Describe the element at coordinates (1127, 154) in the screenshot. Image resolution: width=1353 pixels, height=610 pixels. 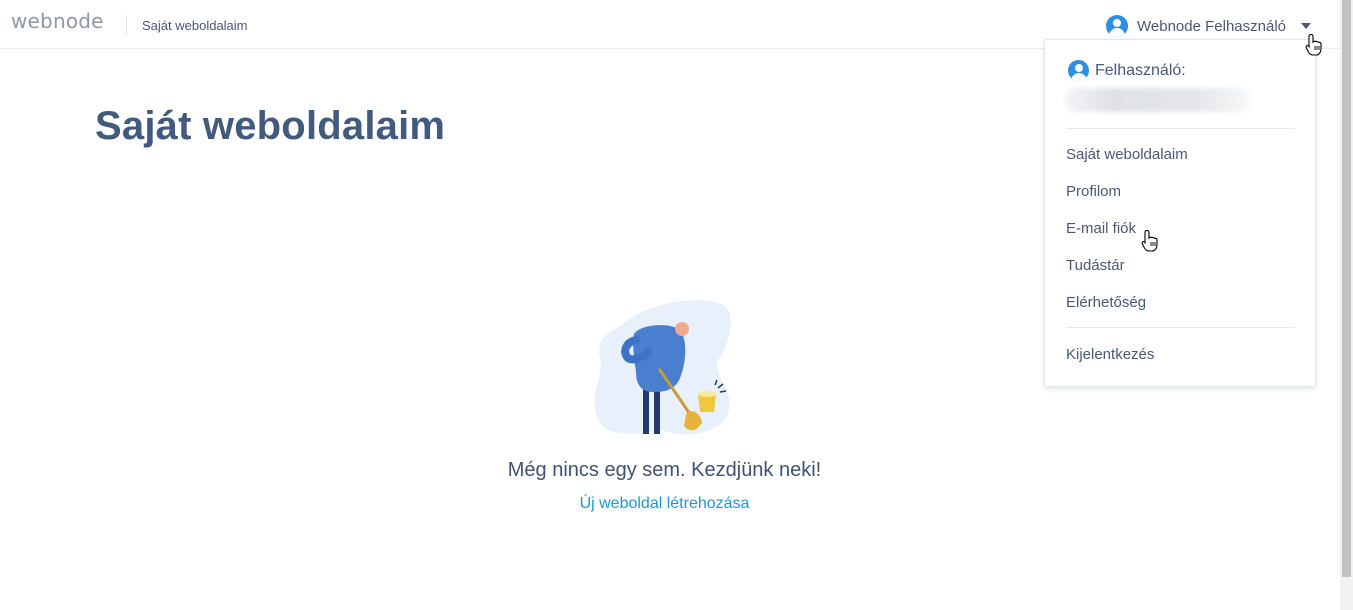
I see `menu-item-my-websites: Saját weboldalaim` at that location.